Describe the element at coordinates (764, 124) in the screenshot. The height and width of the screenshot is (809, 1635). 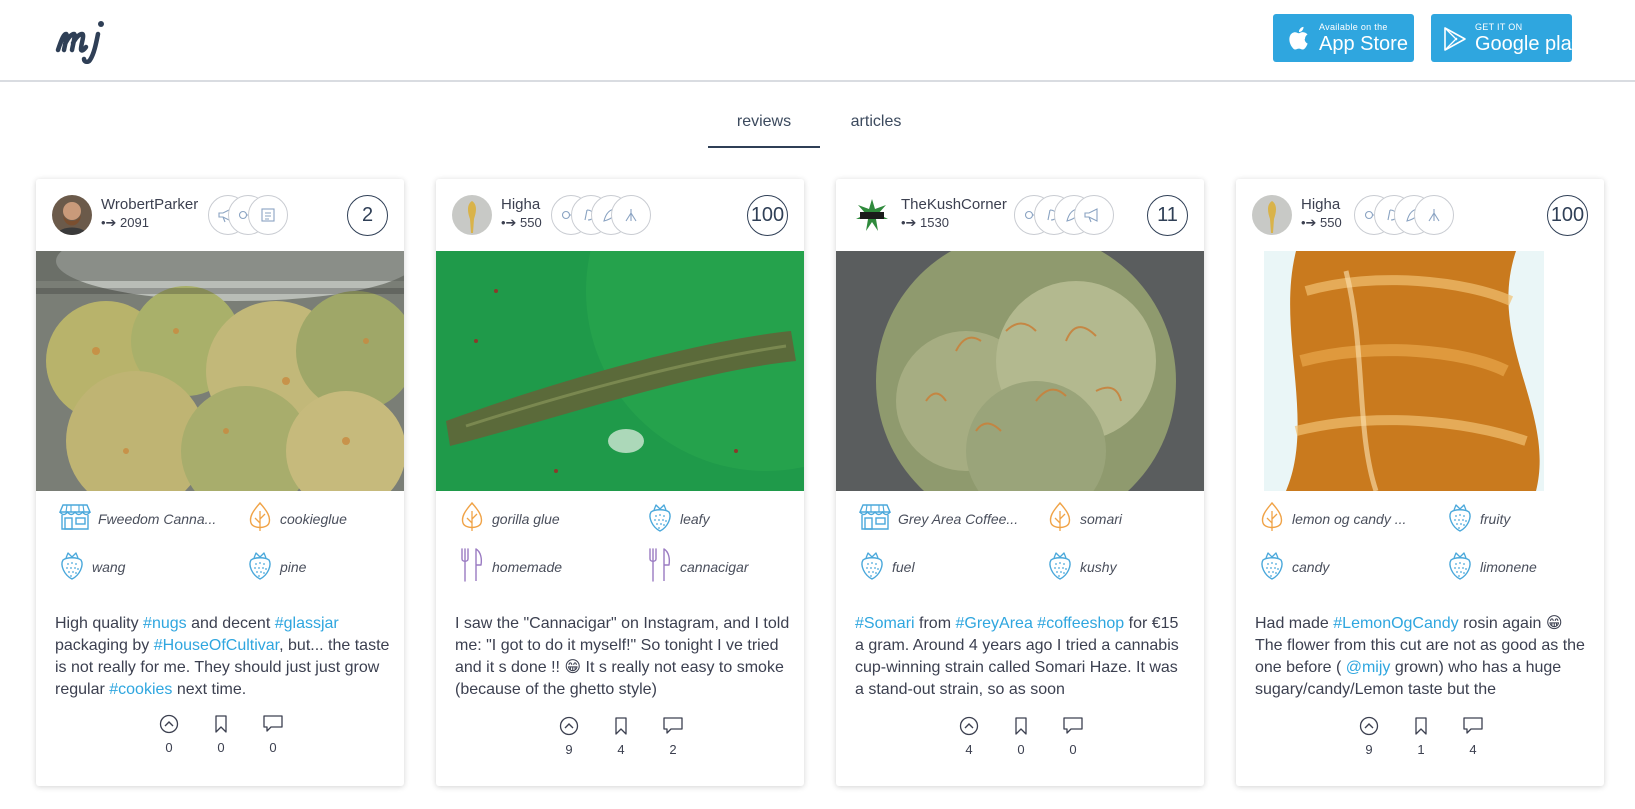
I see `tab-reviews: reviews` at that location.